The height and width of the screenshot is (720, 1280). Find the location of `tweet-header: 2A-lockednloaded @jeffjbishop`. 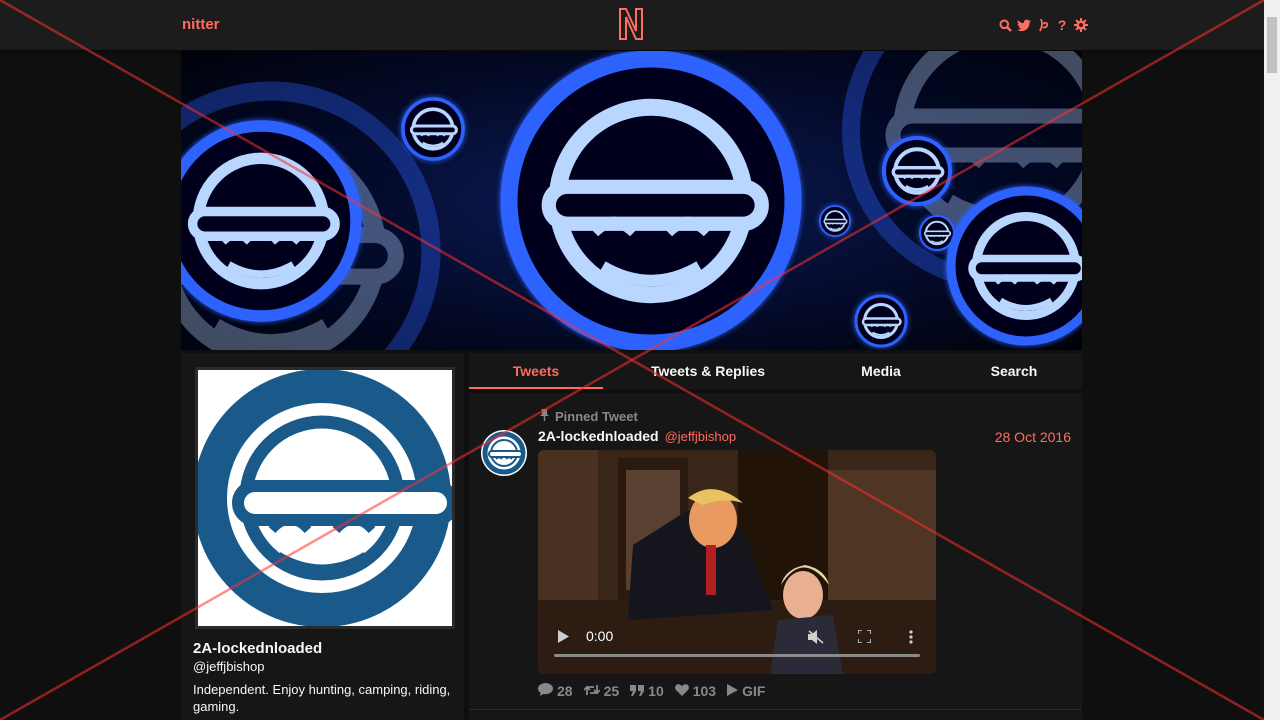

tweet-header: 2A-lockednloaded @jeffjbishop is located at coordinates (637, 436).